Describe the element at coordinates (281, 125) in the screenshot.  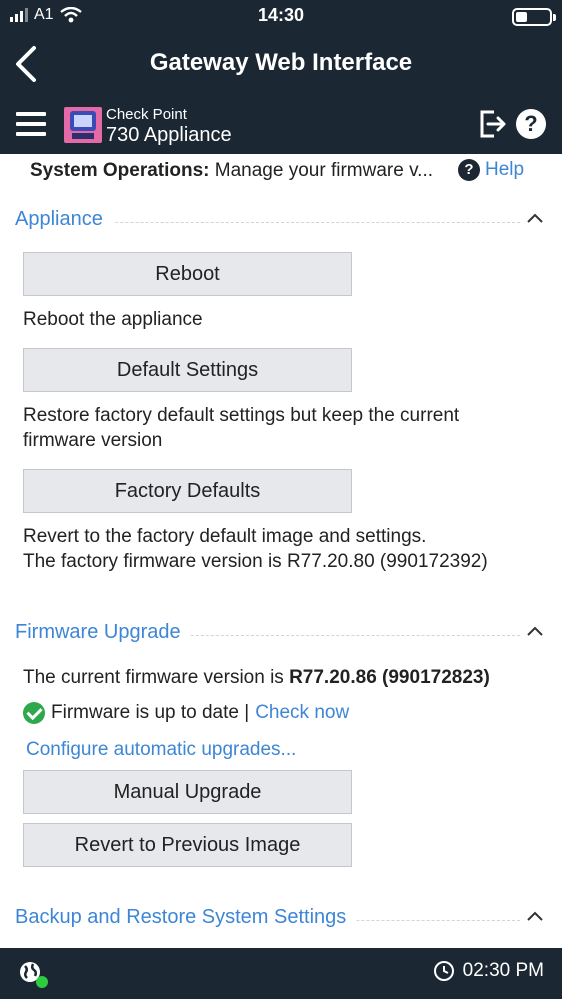
I see `app-header: Check Point 730 Appliance ?` at that location.